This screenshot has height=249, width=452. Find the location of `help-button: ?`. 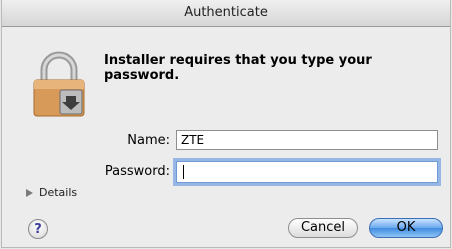

help-button: ? is located at coordinates (38, 229).